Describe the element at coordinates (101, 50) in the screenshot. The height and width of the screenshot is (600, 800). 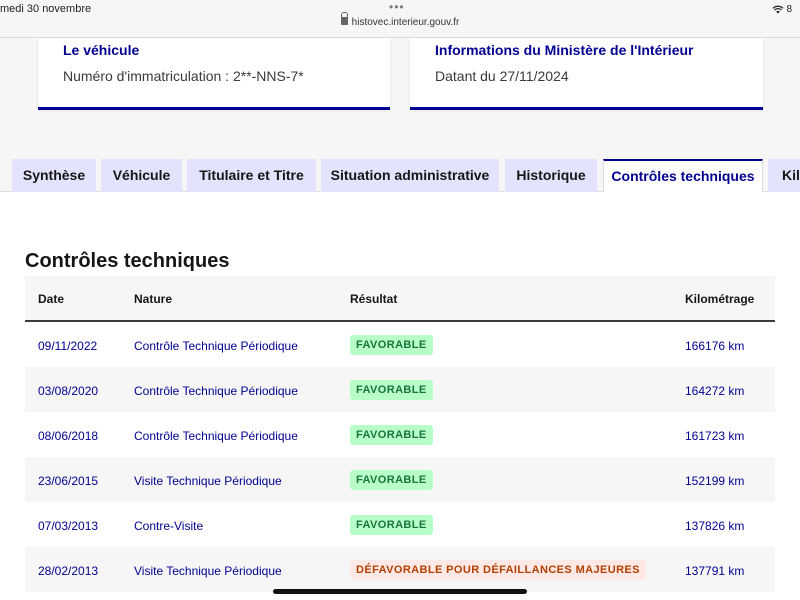
I see `vehicle-card-title: Le véhicule` at that location.